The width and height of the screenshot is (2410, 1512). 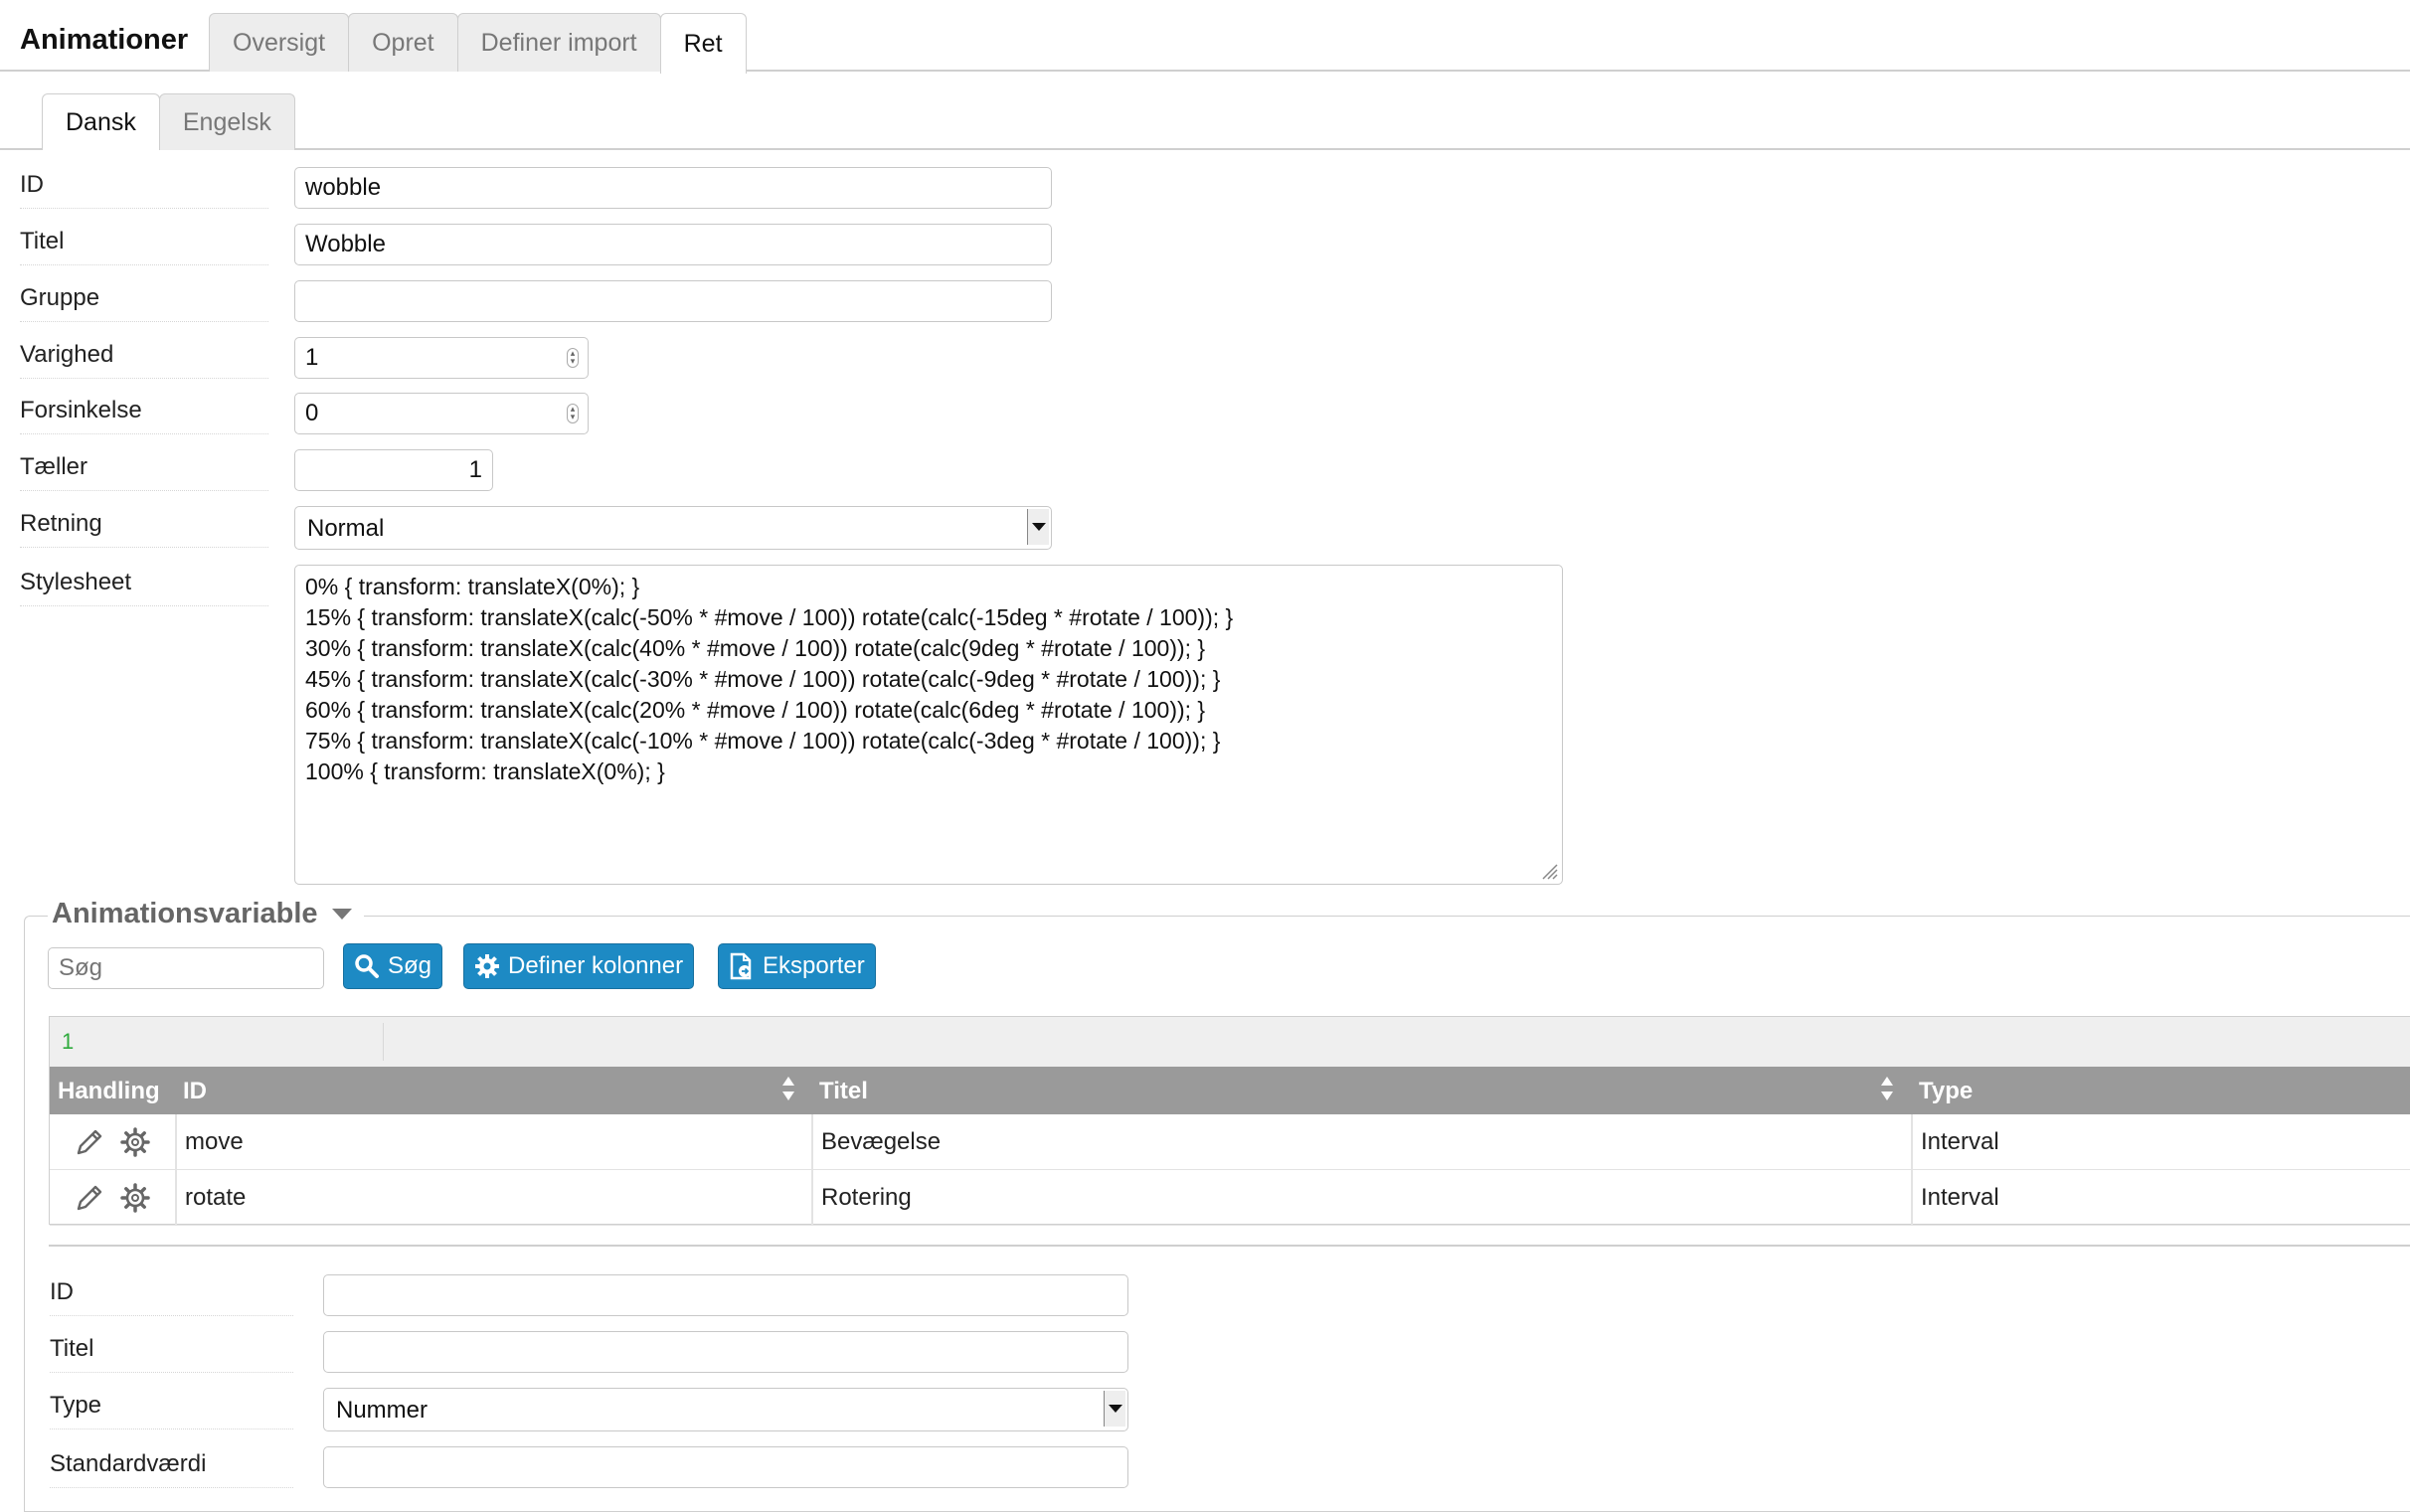 I want to click on top-tabs: Oversigt Opret Definer import Ret, so click(x=478, y=43).